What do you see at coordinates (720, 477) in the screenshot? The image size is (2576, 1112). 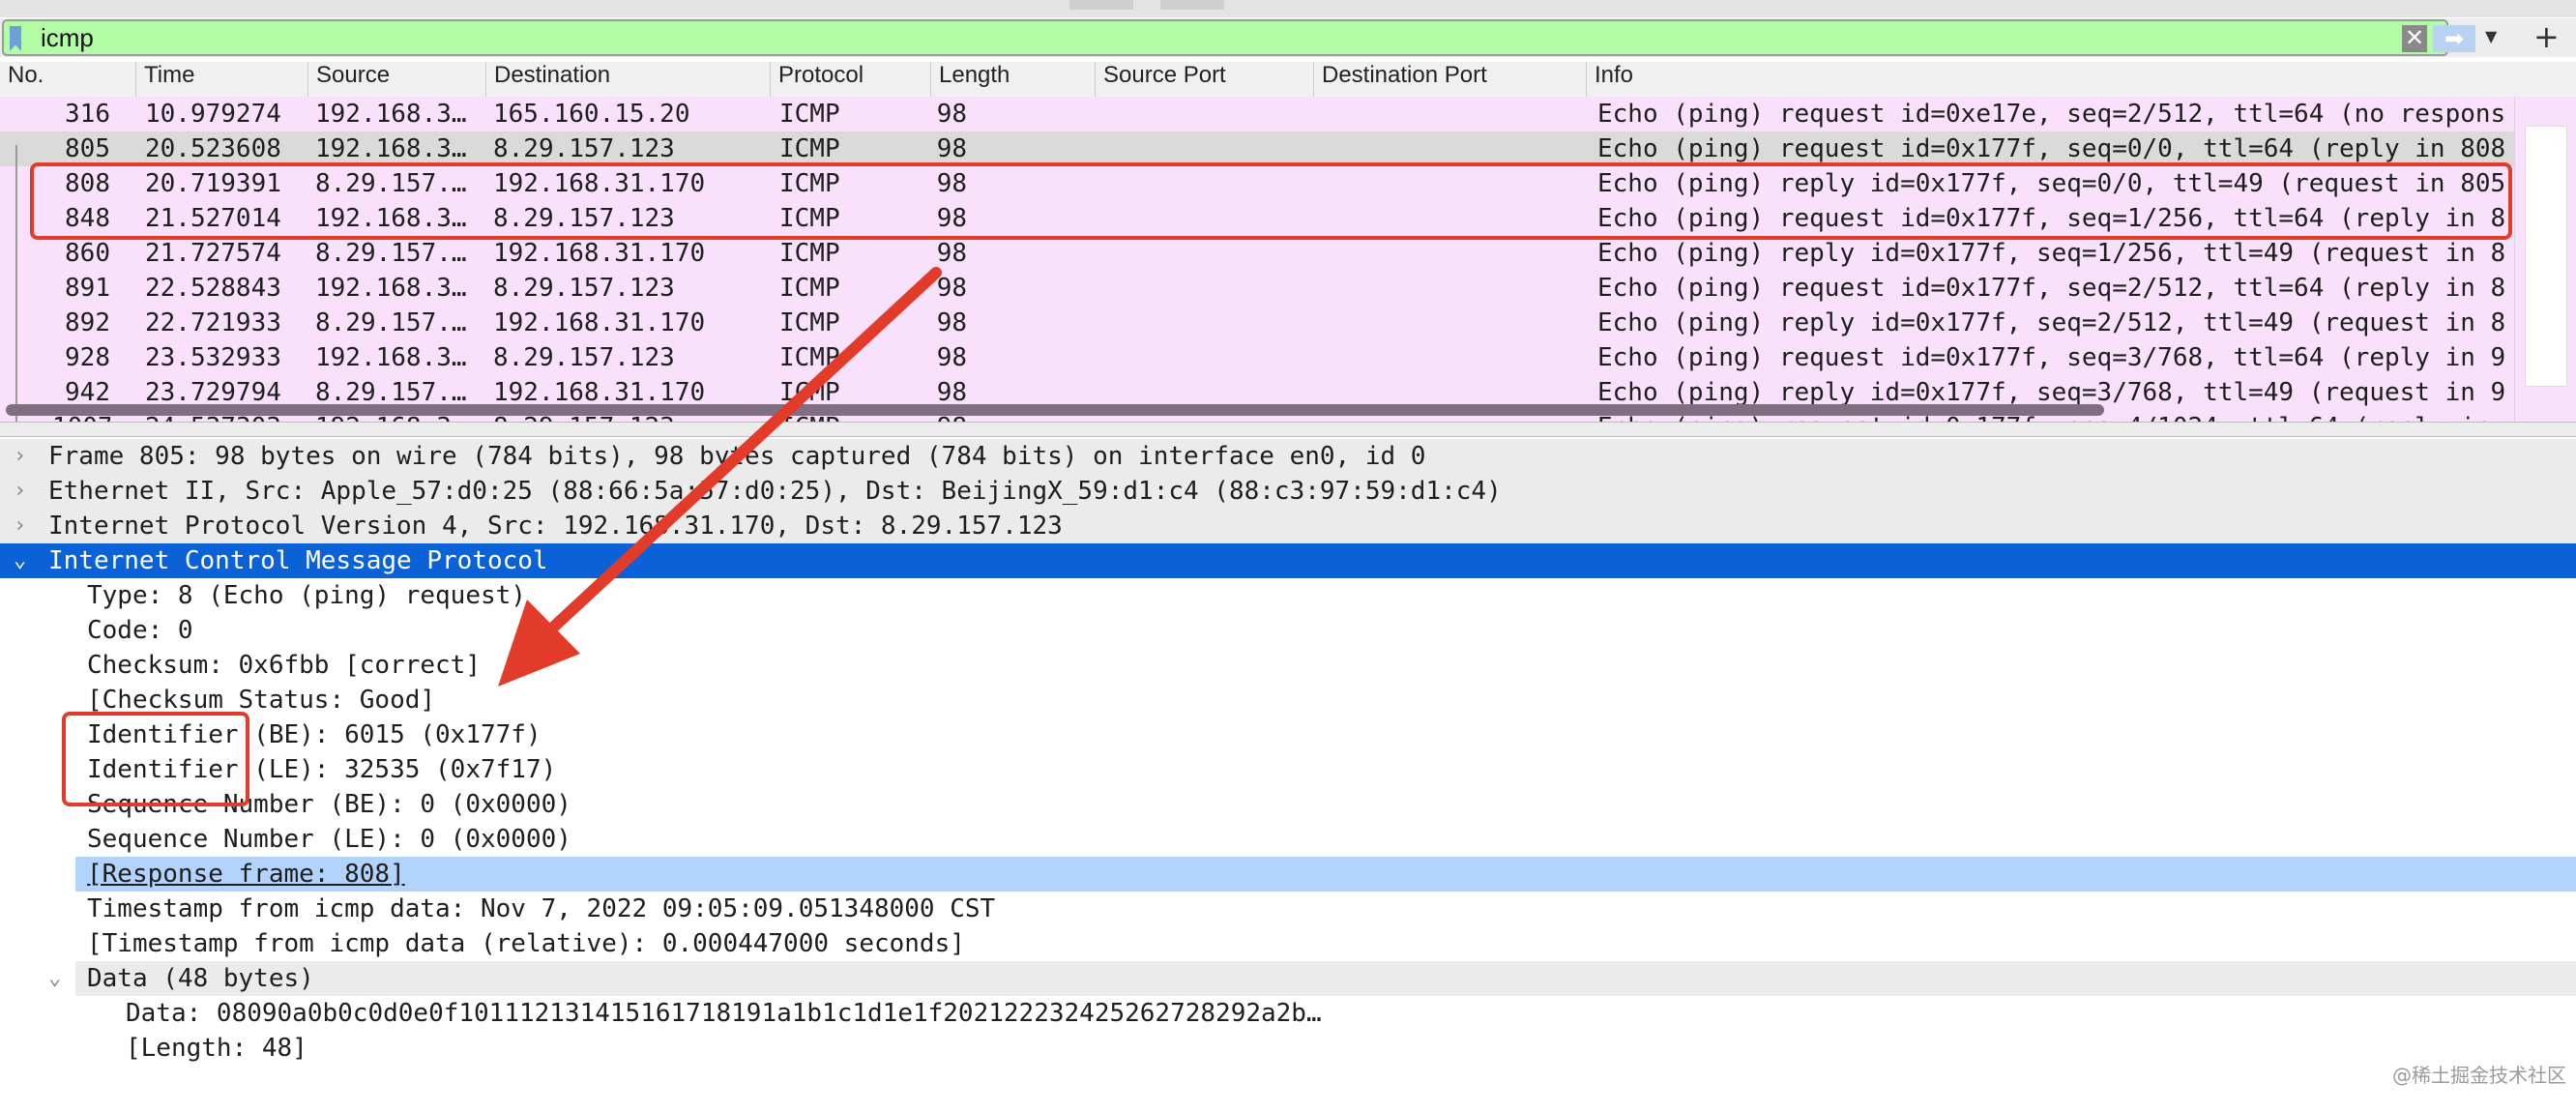 I see `annotation-arrow` at bounding box center [720, 477].